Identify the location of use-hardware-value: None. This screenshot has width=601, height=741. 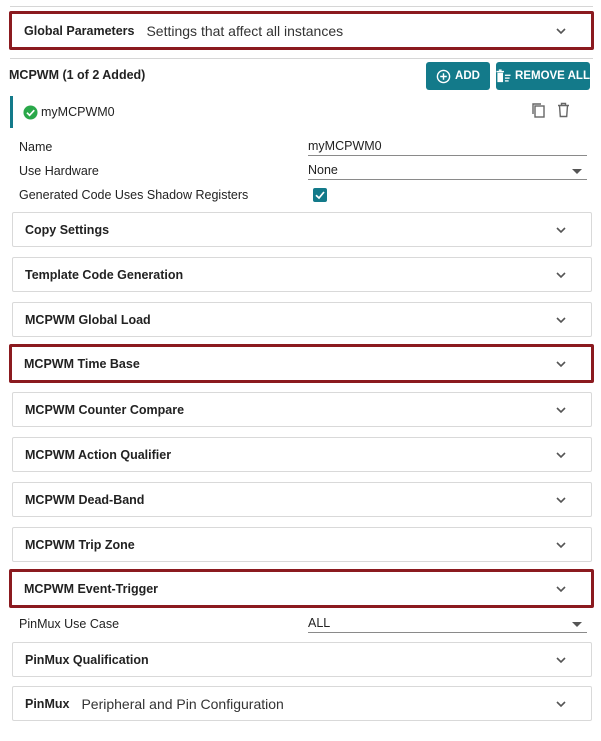
(323, 170).